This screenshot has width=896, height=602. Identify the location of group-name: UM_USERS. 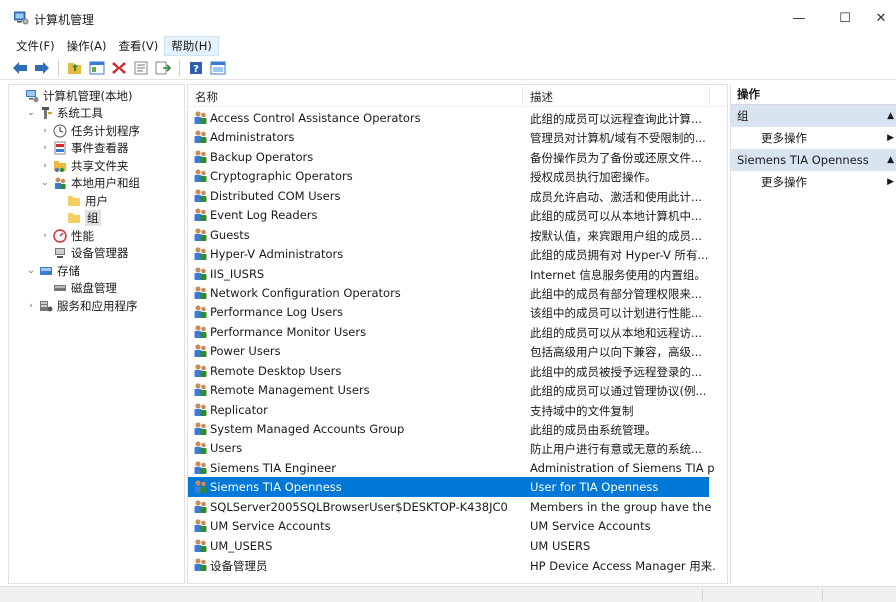
(241, 545).